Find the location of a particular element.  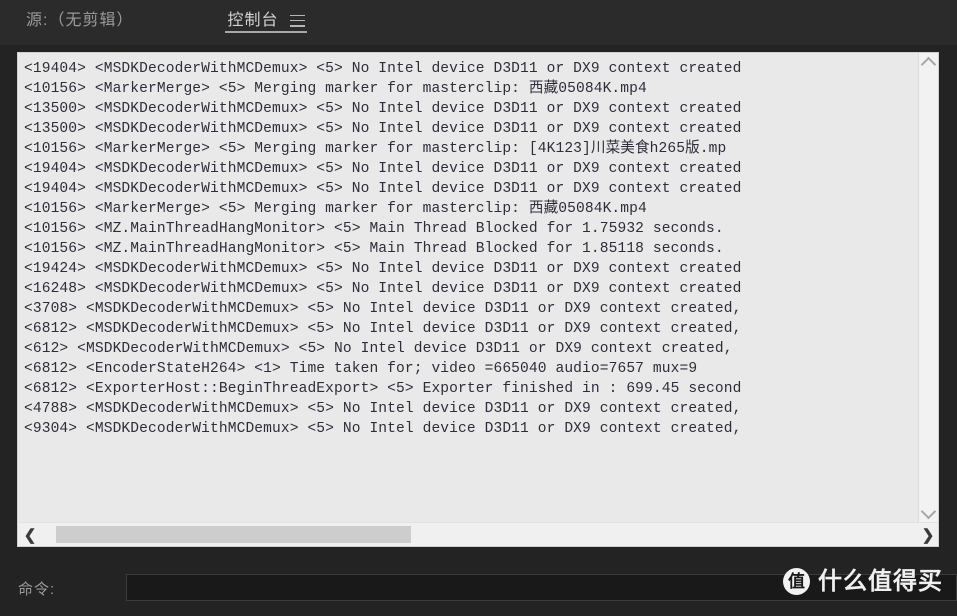

scroll-right-button: ❯ is located at coordinates (927, 534).